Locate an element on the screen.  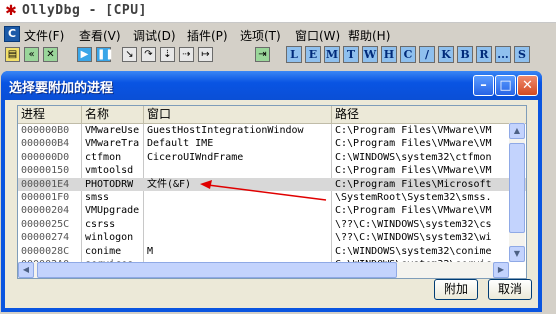
vertical-scroll-thumb is located at coordinates (517, 188).